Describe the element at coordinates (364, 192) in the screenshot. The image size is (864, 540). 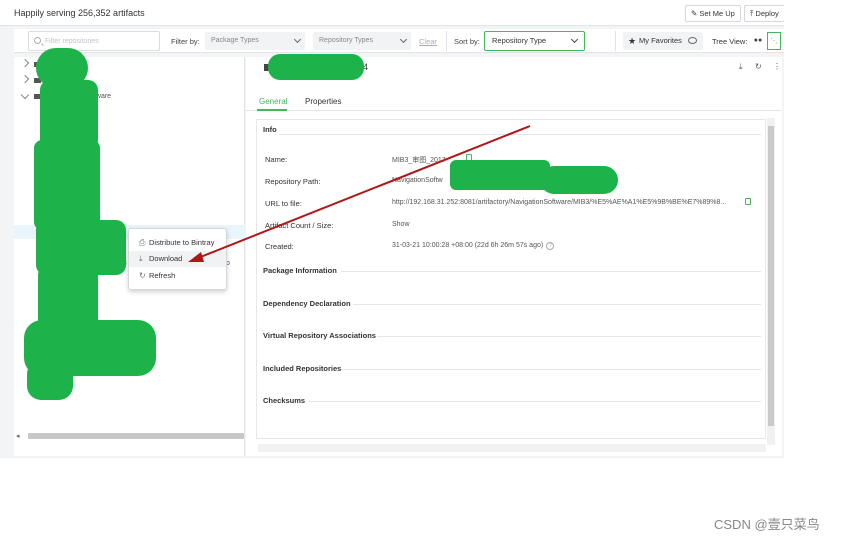
I see `arrow-shaft` at that location.